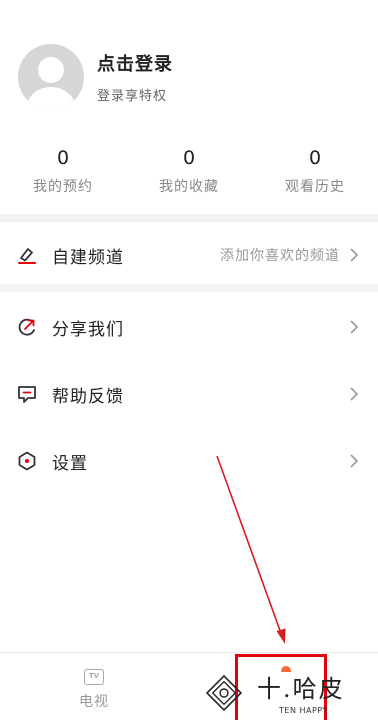  I want to click on watermark-subtitle: TEN HAPPY, so click(303, 710).